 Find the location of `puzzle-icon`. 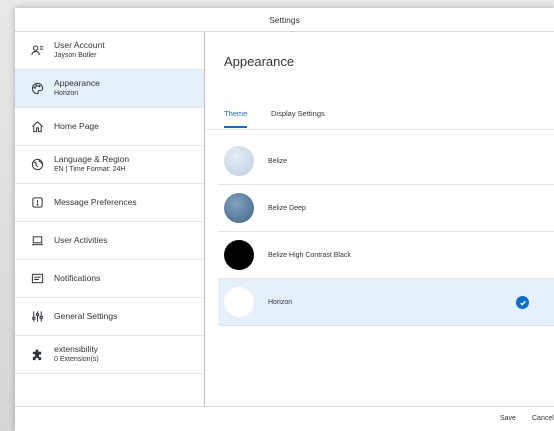

puzzle-icon is located at coordinates (37, 355).